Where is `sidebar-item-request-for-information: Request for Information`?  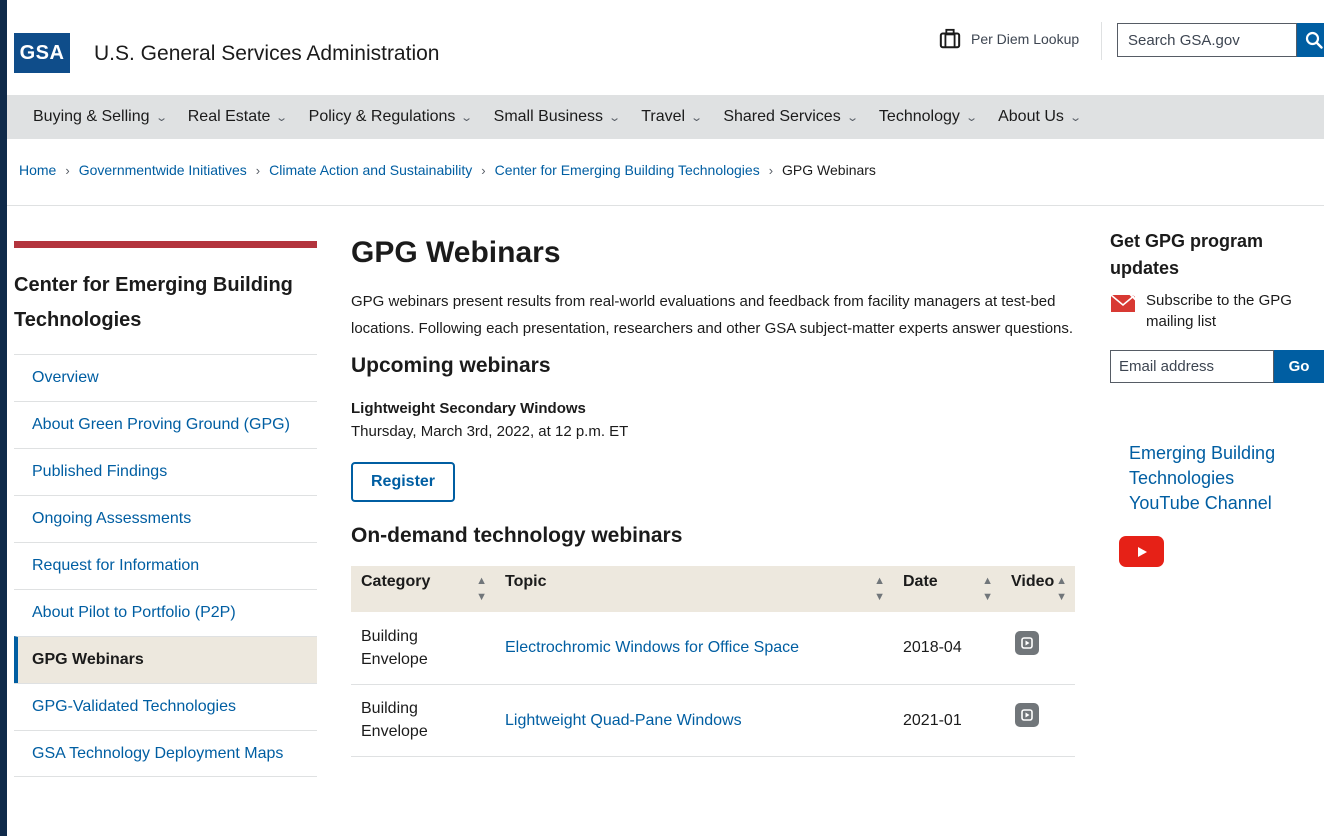 sidebar-item-request-for-information: Request for Information is located at coordinates (165, 565).